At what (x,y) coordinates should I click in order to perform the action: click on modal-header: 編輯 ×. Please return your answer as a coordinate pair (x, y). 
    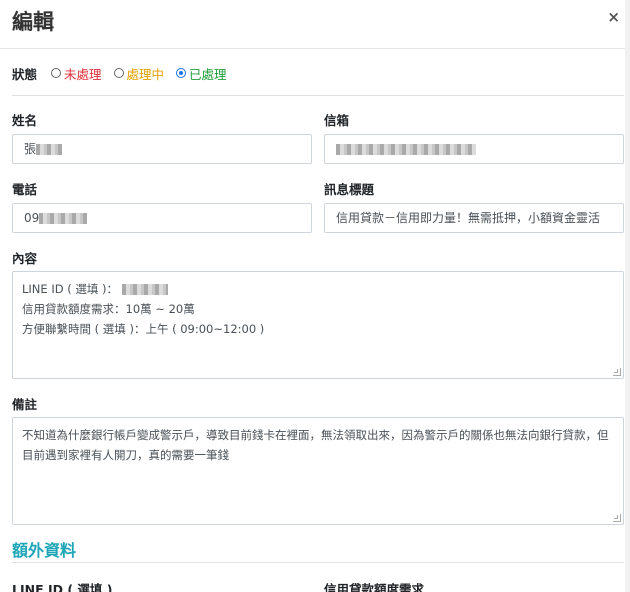
    Looking at the image, I should click on (315, 24).